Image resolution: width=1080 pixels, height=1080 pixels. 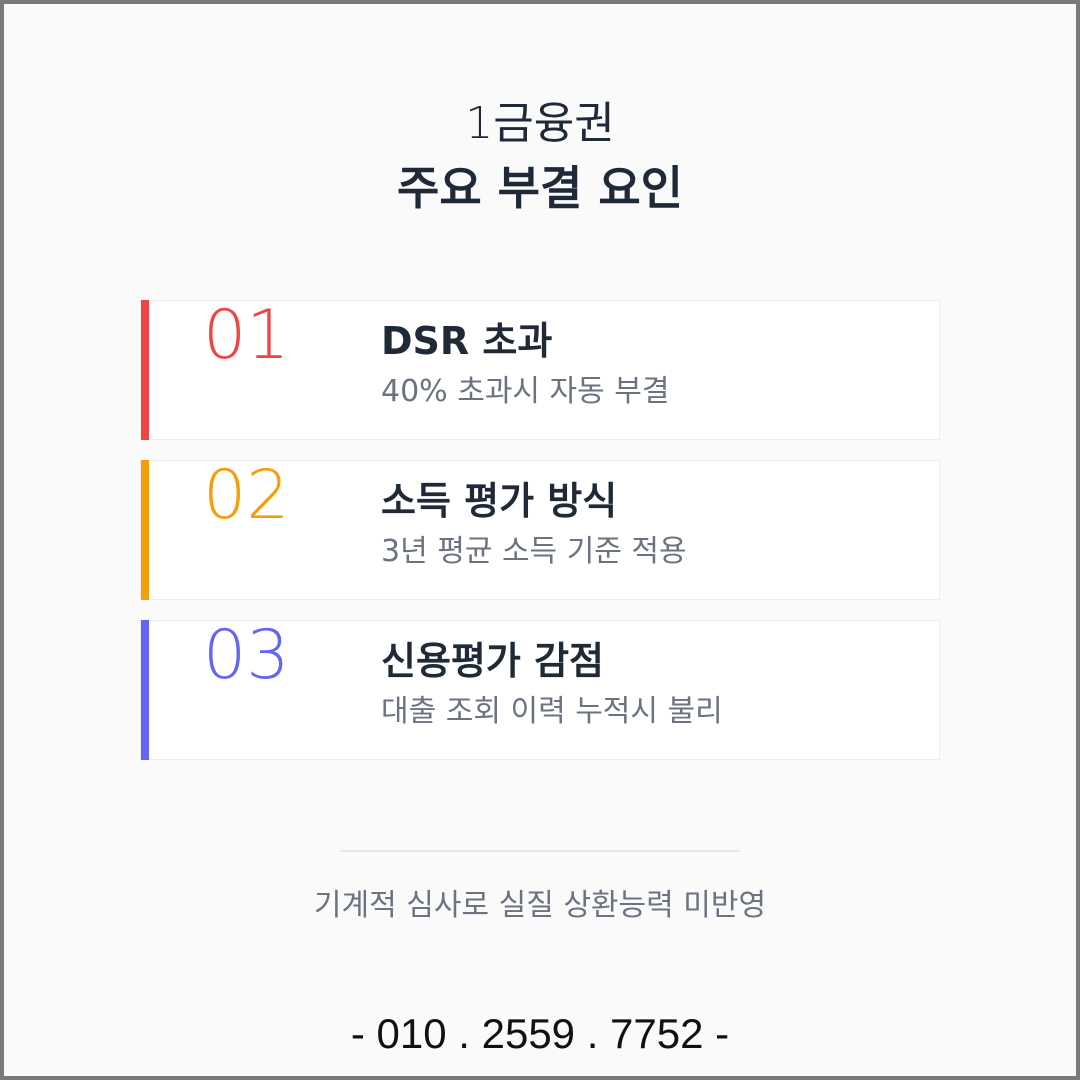 What do you see at coordinates (540, 851) in the screenshot?
I see `section-divider` at bounding box center [540, 851].